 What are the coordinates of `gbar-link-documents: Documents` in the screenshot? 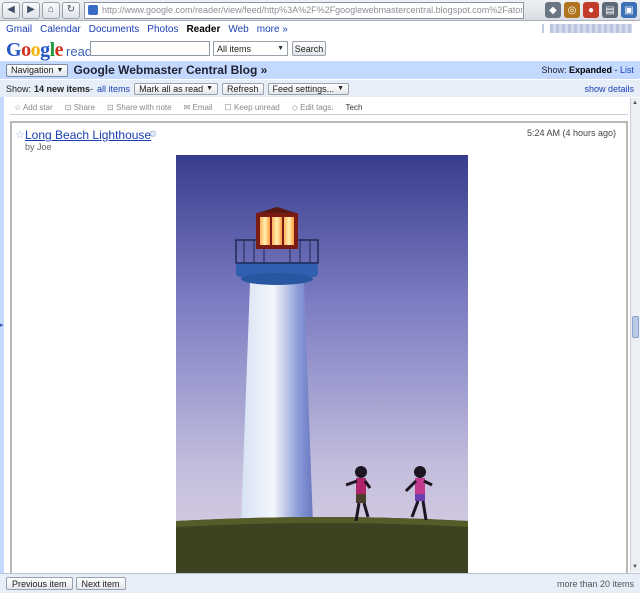 It's located at (114, 29).